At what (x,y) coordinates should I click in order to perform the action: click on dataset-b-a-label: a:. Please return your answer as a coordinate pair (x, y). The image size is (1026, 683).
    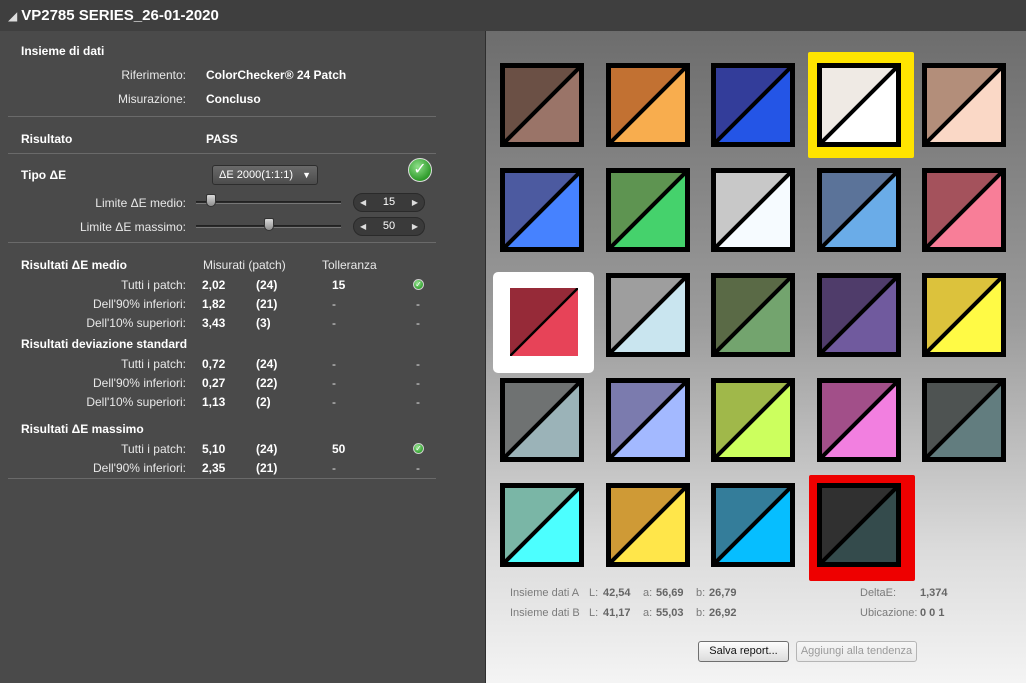
    Looking at the image, I should click on (648, 613).